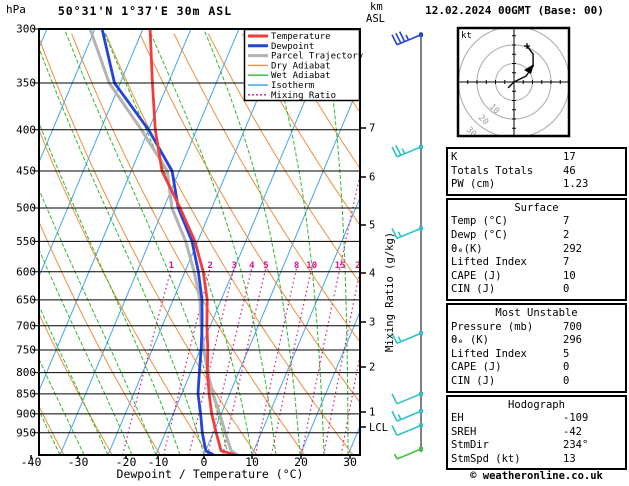  I want to click on stat-value: 1.23, so click(576, 184).